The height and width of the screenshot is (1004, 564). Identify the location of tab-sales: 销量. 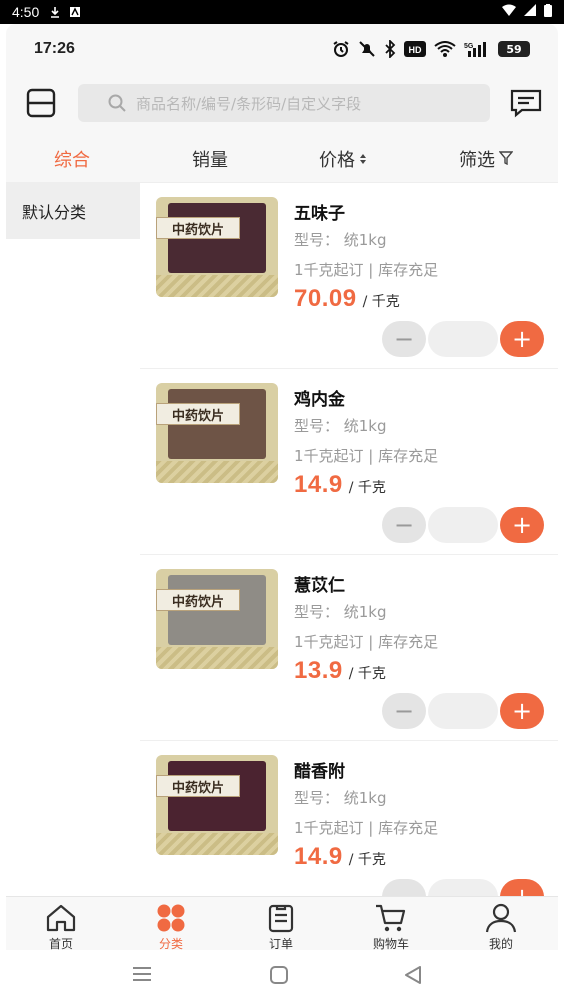
(210, 159).